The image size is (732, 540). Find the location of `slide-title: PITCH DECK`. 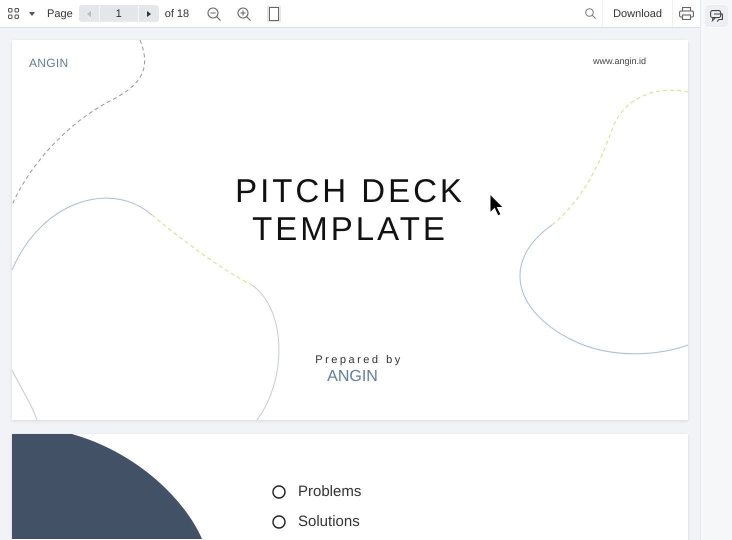

slide-title: PITCH DECK is located at coordinates (350, 191).